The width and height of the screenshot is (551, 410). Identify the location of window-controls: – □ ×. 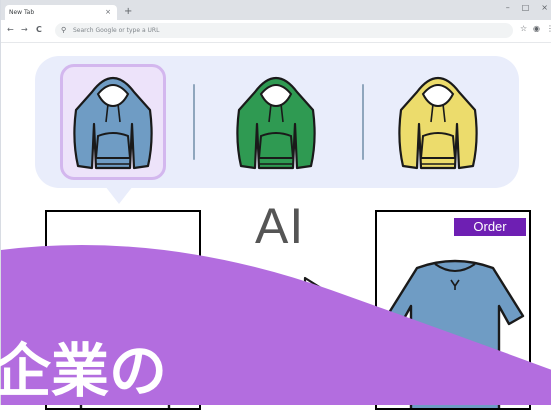
(527, 7).